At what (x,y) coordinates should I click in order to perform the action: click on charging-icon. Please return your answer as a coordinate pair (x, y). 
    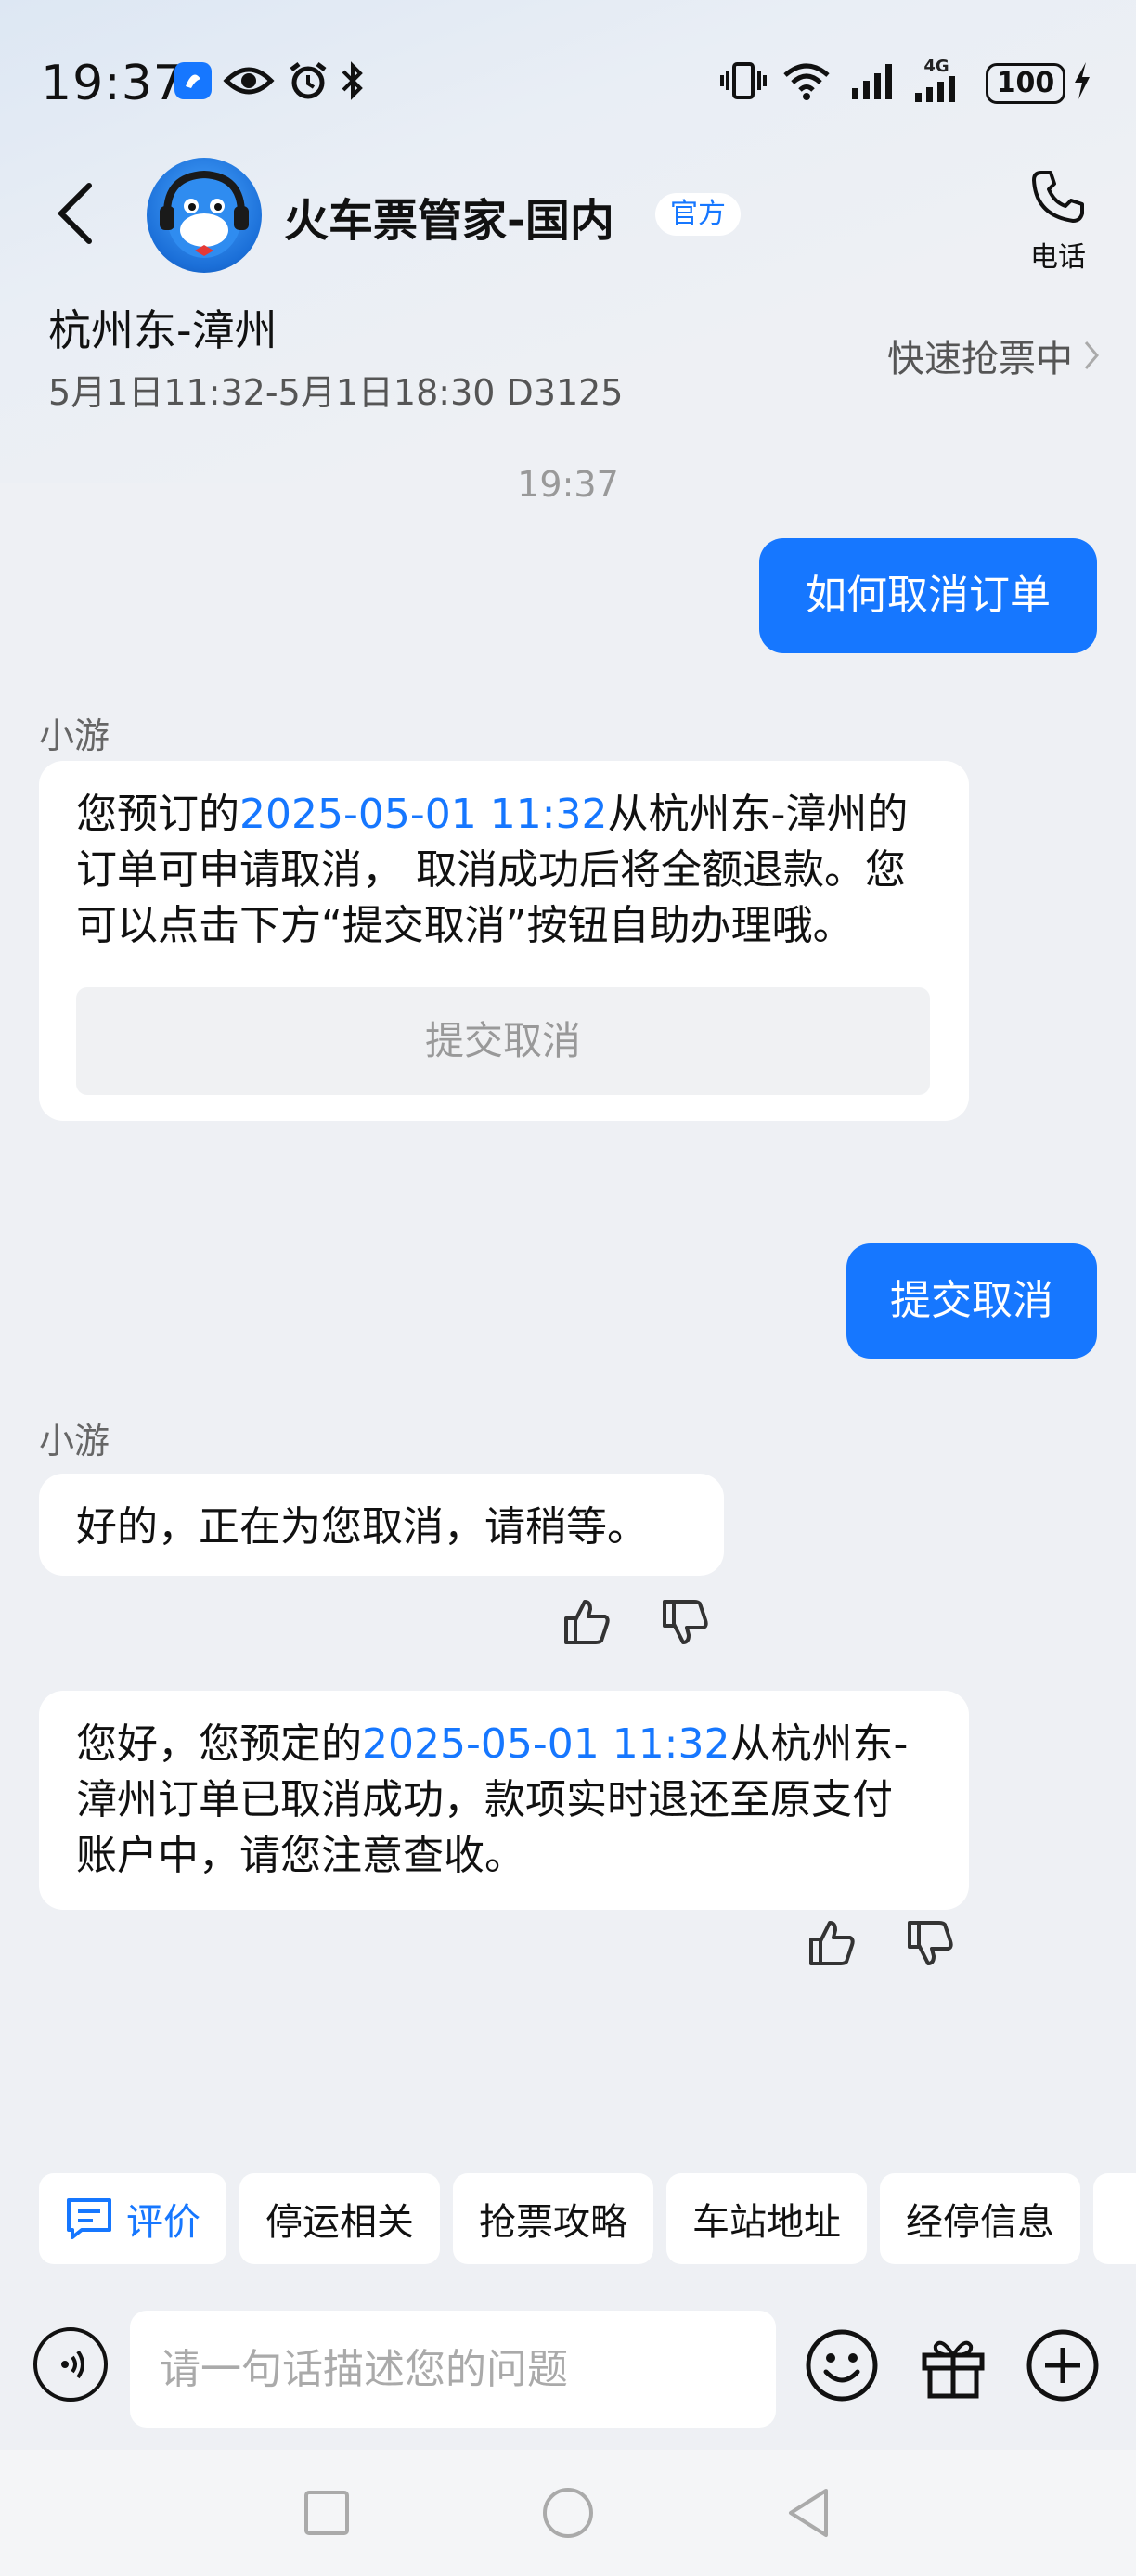
    Looking at the image, I should click on (1082, 81).